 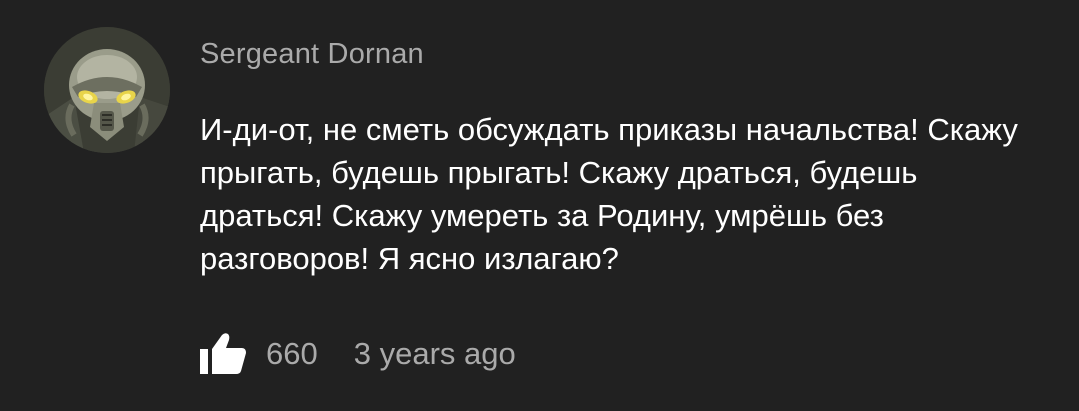 I want to click on like-count: 660, so click(x=292, y=353).